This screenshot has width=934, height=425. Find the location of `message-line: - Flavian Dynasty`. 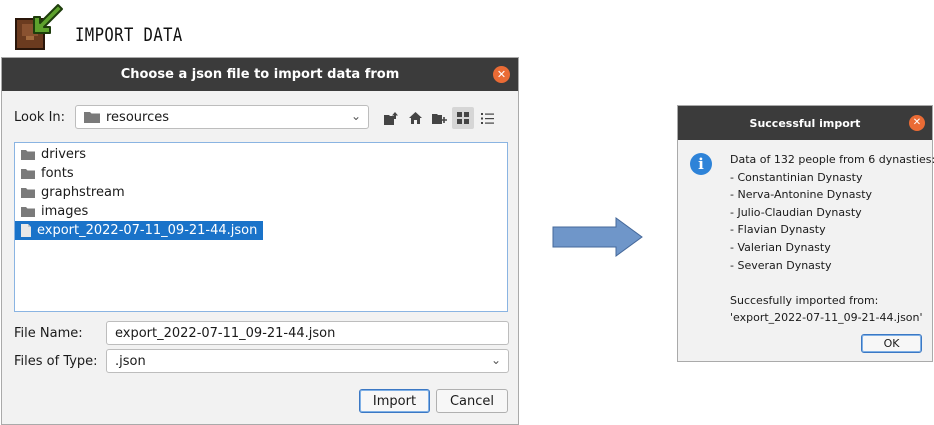

message-line: - Flavian Dynasty is located at coordinates (778, 230).